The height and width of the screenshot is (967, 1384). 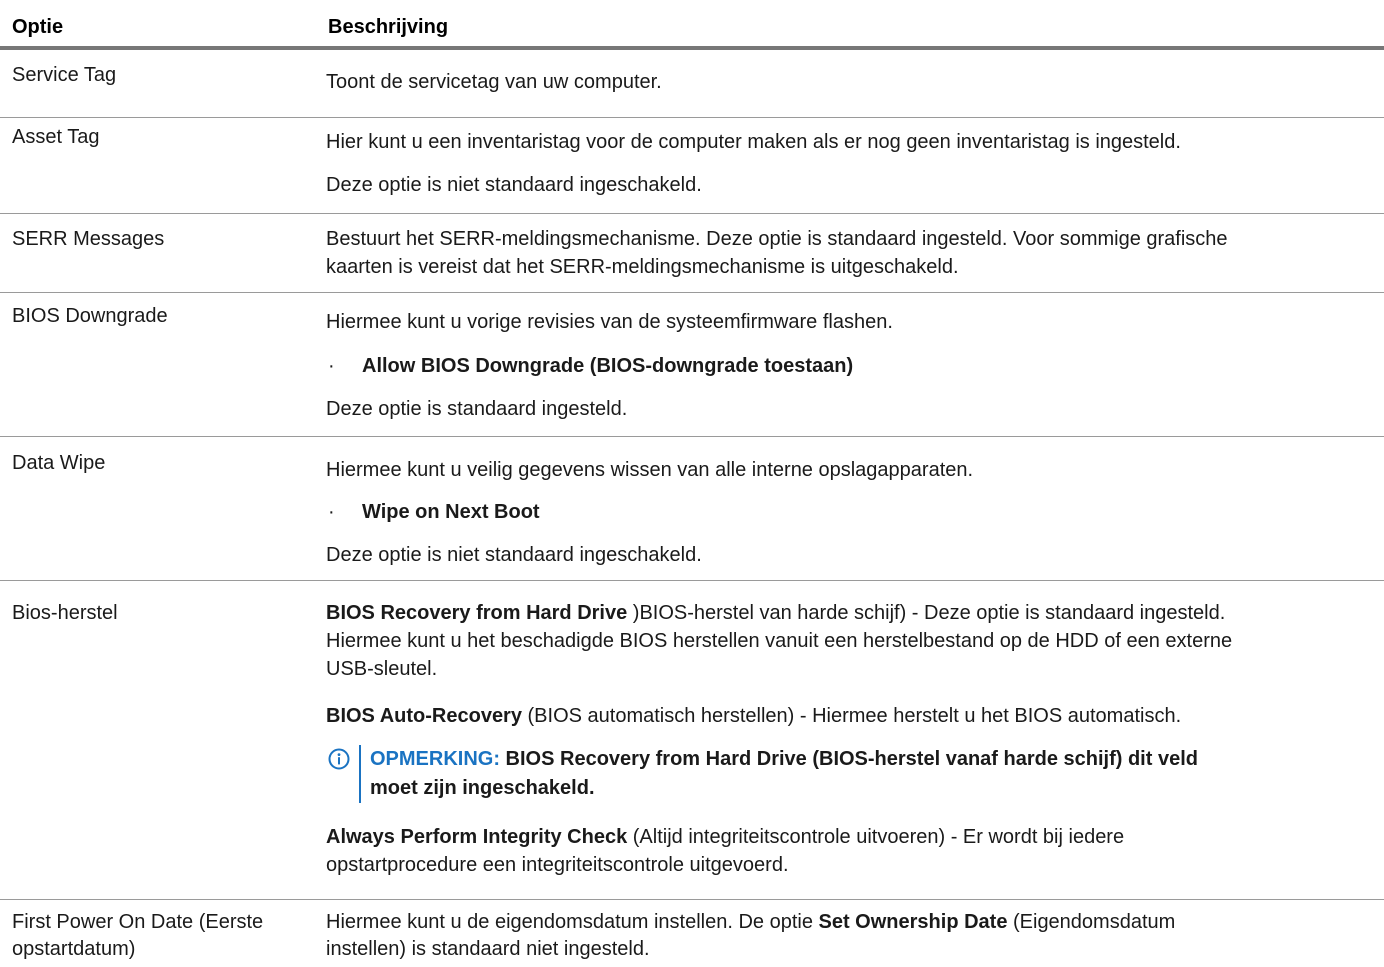 I want to click on ownership-line2: instellen) is standaard niet ingesteld., so click(x=488, y=949).